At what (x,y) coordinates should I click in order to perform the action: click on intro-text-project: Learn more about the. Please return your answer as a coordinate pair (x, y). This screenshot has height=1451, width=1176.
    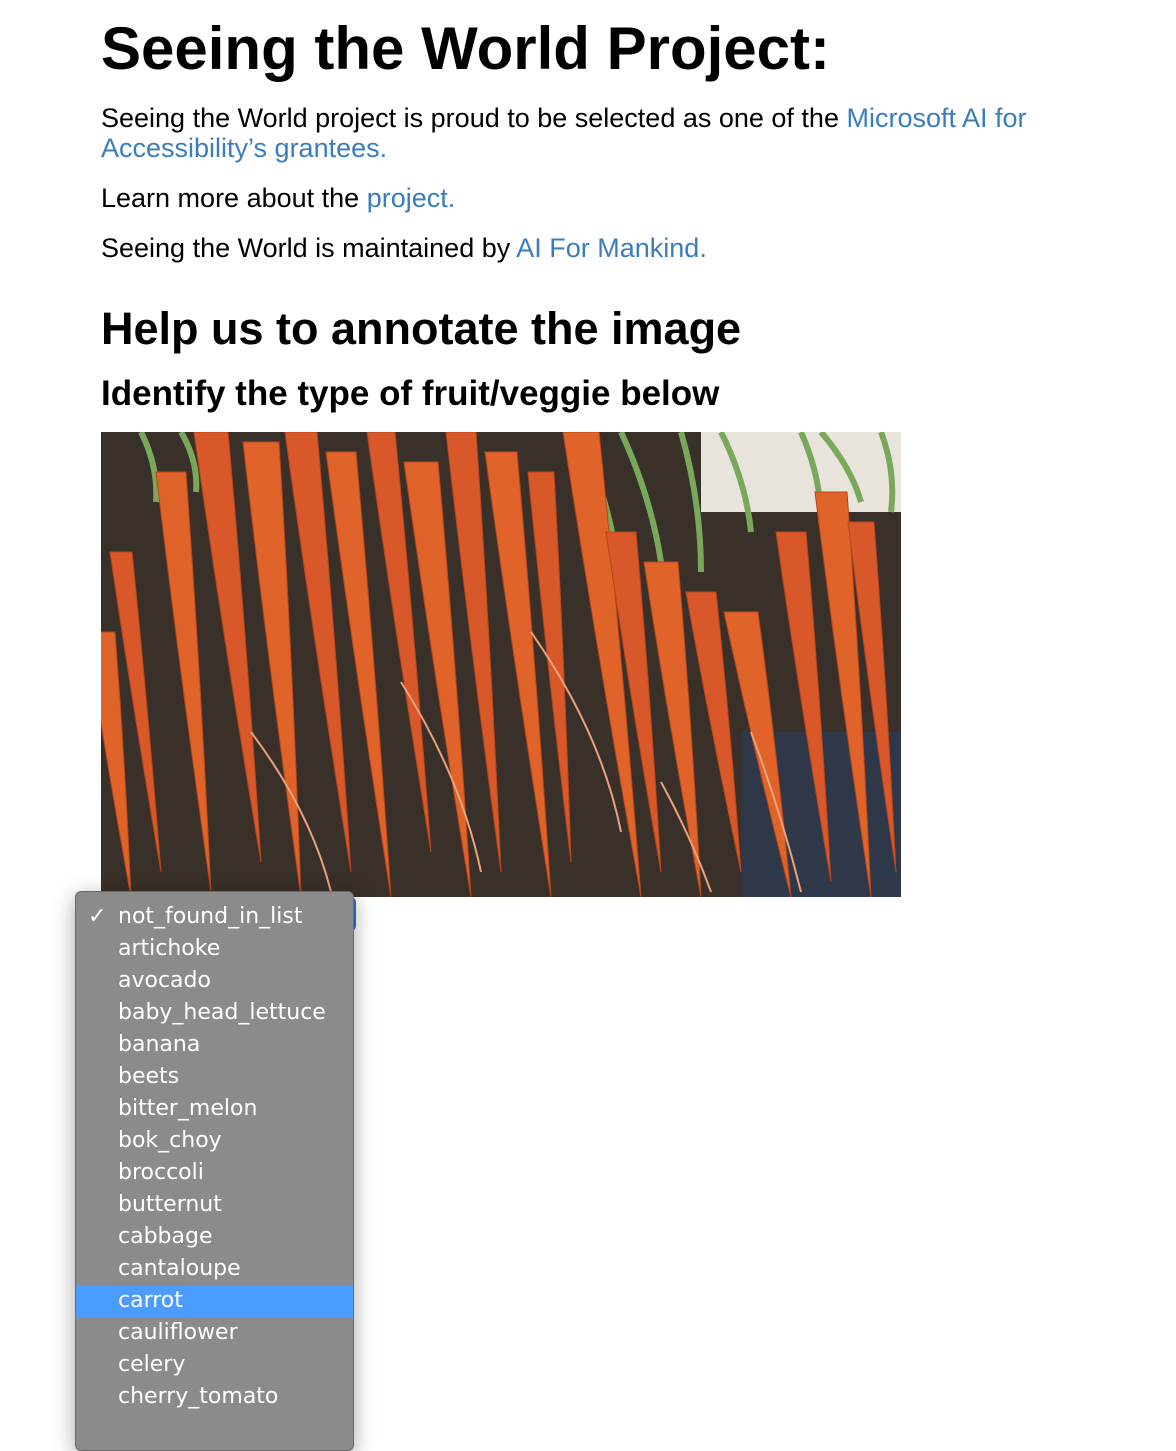
    Looking at the image, I should click on (234, 198).